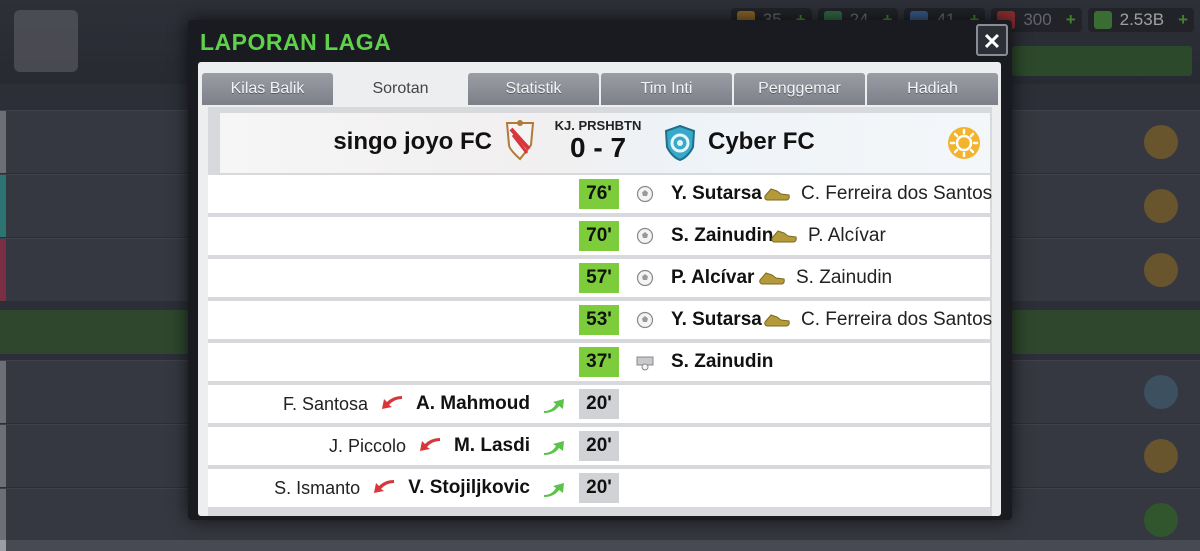  I want to click on event-minute: 70', so click(599, 236).